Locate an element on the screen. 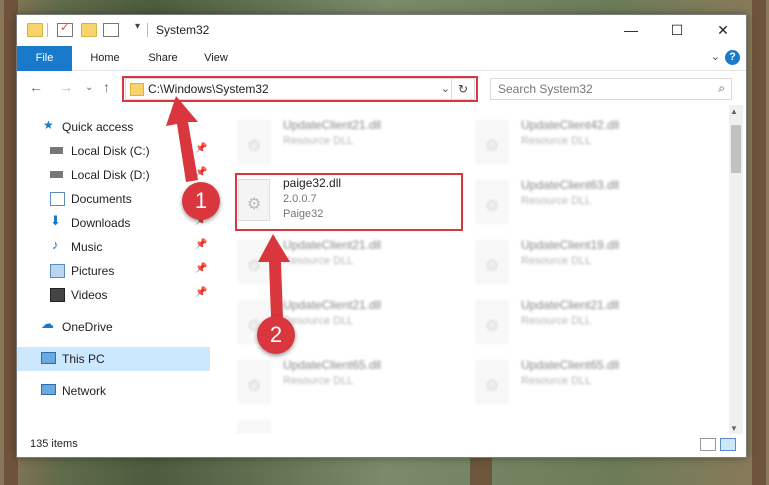 The width and height of the screenshot is (769, 485). annotation-arrows is located at coordinates (228, 207).